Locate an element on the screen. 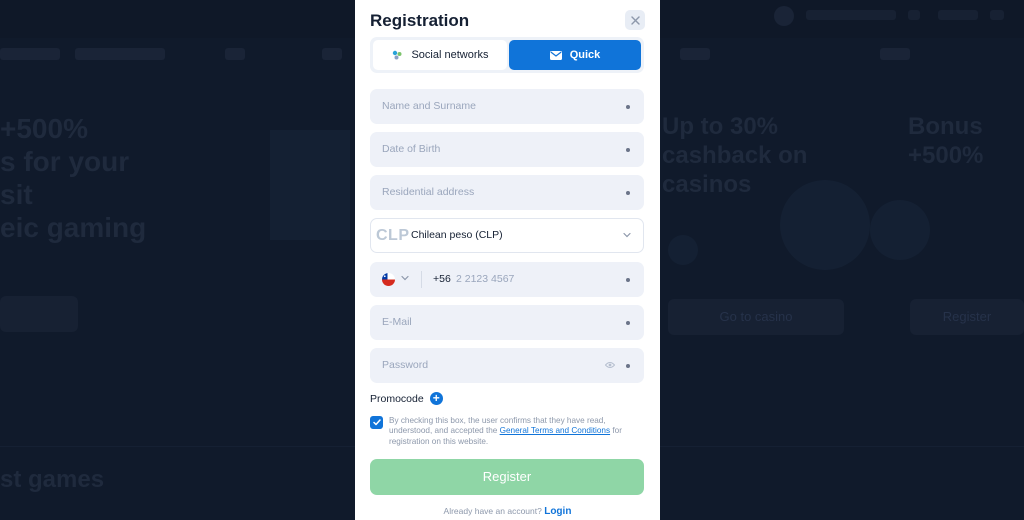  tab-social-networks: Social networks is located at coordinates (440, 55).